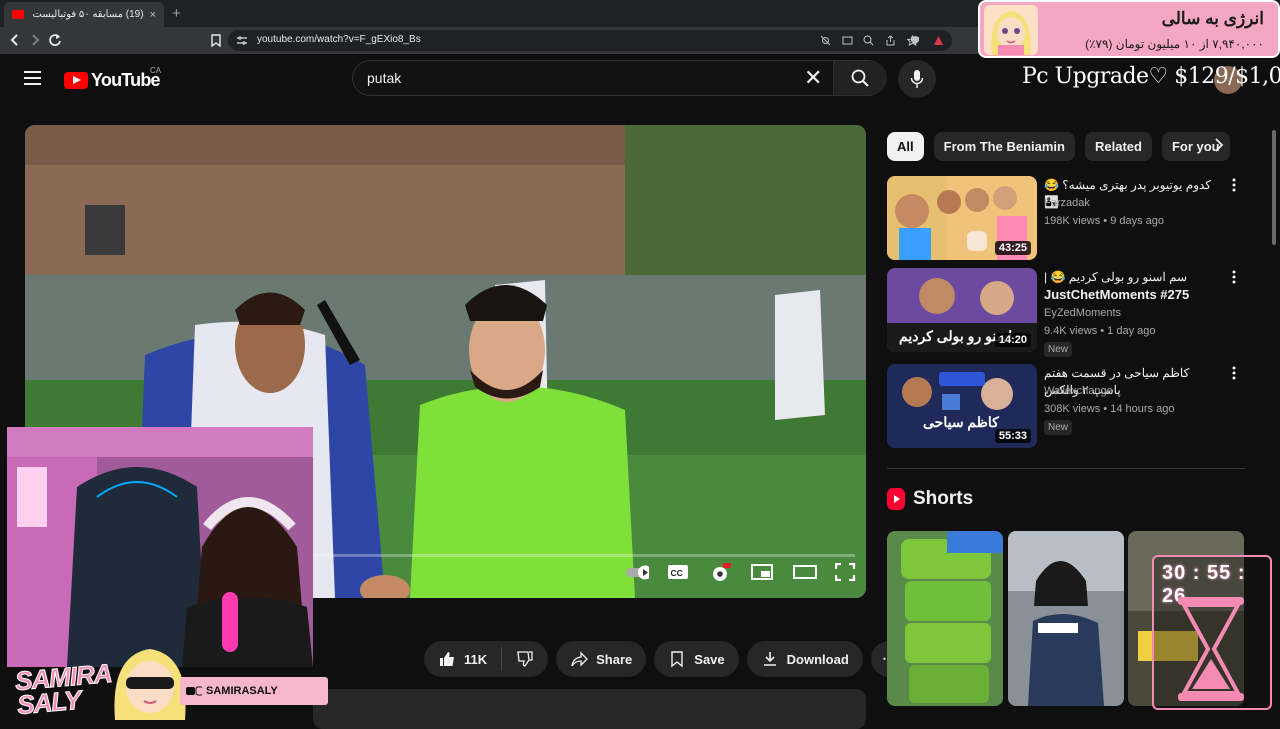 The height and width of the screenshot is (729, 1280). I want to click on video-thumbnail: کاظم سیاحی 55:33, so click(962, 406).